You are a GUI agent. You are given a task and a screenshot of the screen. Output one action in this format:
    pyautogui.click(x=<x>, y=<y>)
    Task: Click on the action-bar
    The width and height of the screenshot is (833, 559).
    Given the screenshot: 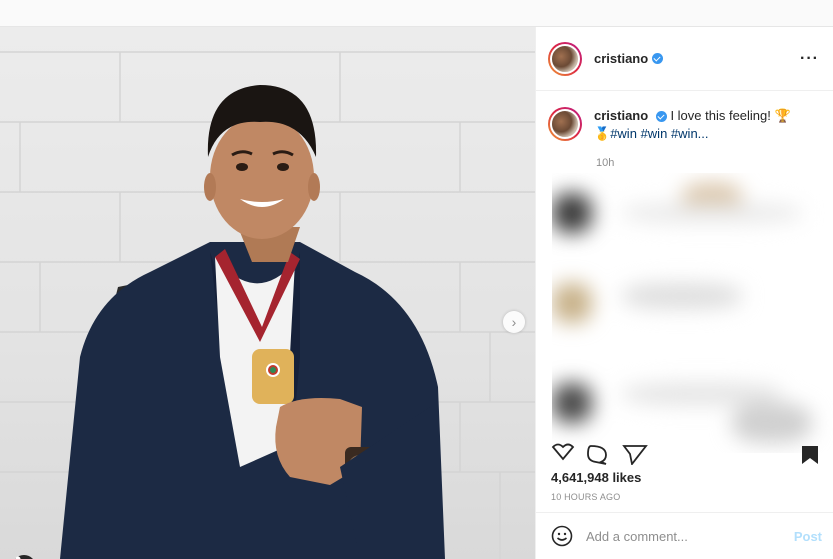 What is the action you would take?
    pyautogui.click(x=684, y=455)
    